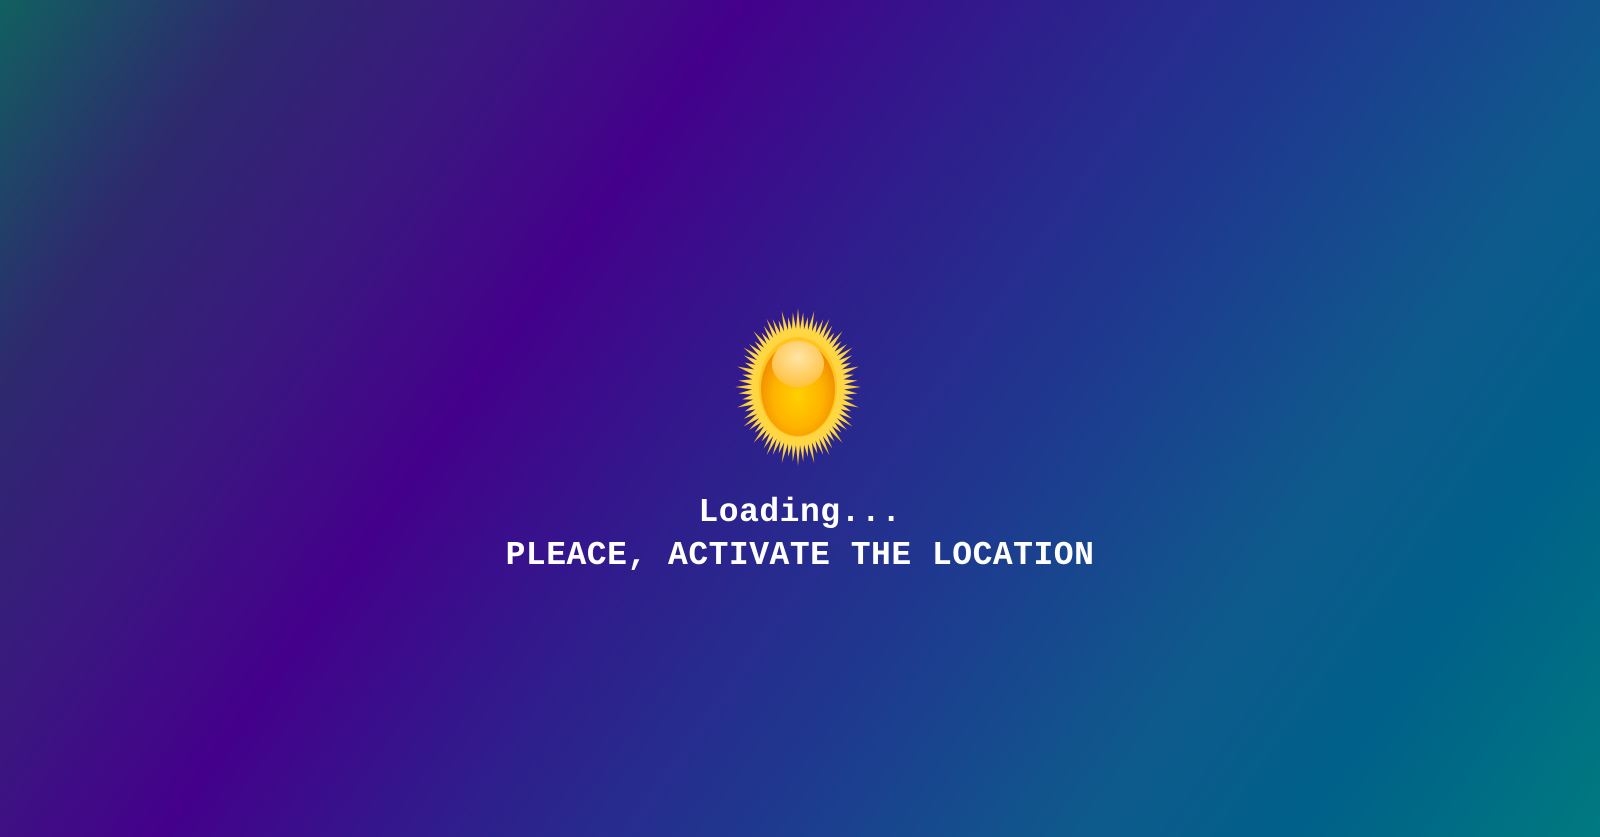 Image resolution: width=1600 pixels, height=837 pixels. Describe the element at coordinates (800, 555) in the screenshot. I see `activate-location-message: PLEACE, ACTIVATE THE LOCATION` at that location.